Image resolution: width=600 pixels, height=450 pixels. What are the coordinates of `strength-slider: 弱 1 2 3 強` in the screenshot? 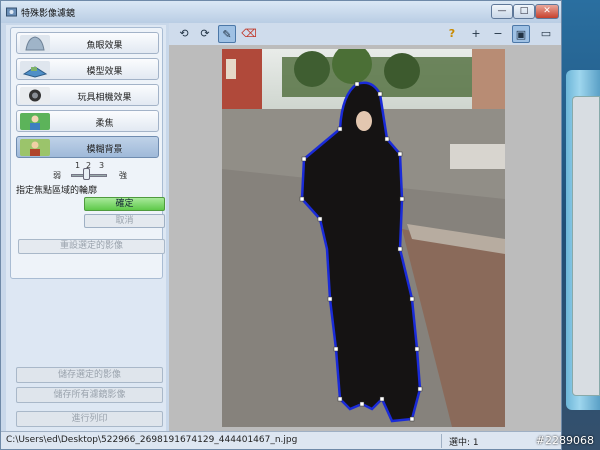 It's located at (96, 172).